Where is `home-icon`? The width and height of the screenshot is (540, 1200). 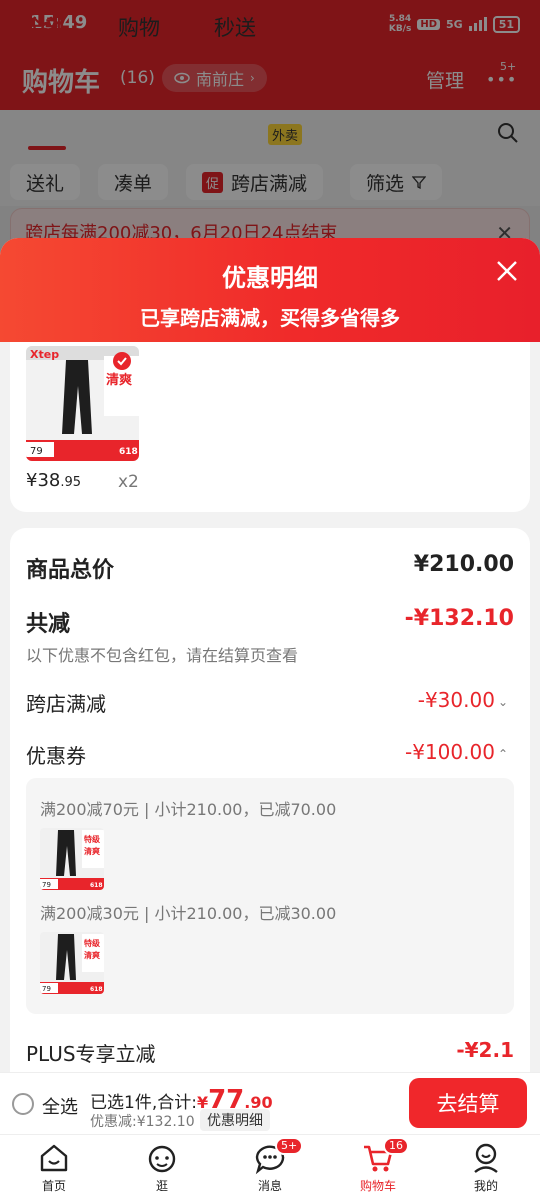
home-icon is located at coordinates (54, 1158).